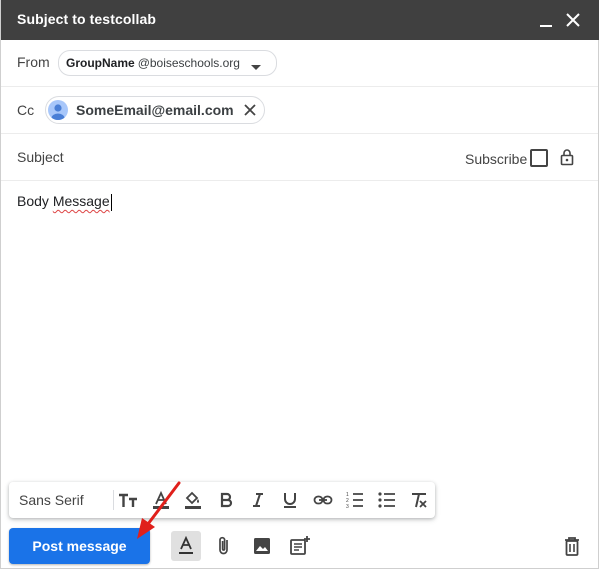  Describe the element at coordinates (573, 20) in the screenshot. I see `close-icon` at that location.